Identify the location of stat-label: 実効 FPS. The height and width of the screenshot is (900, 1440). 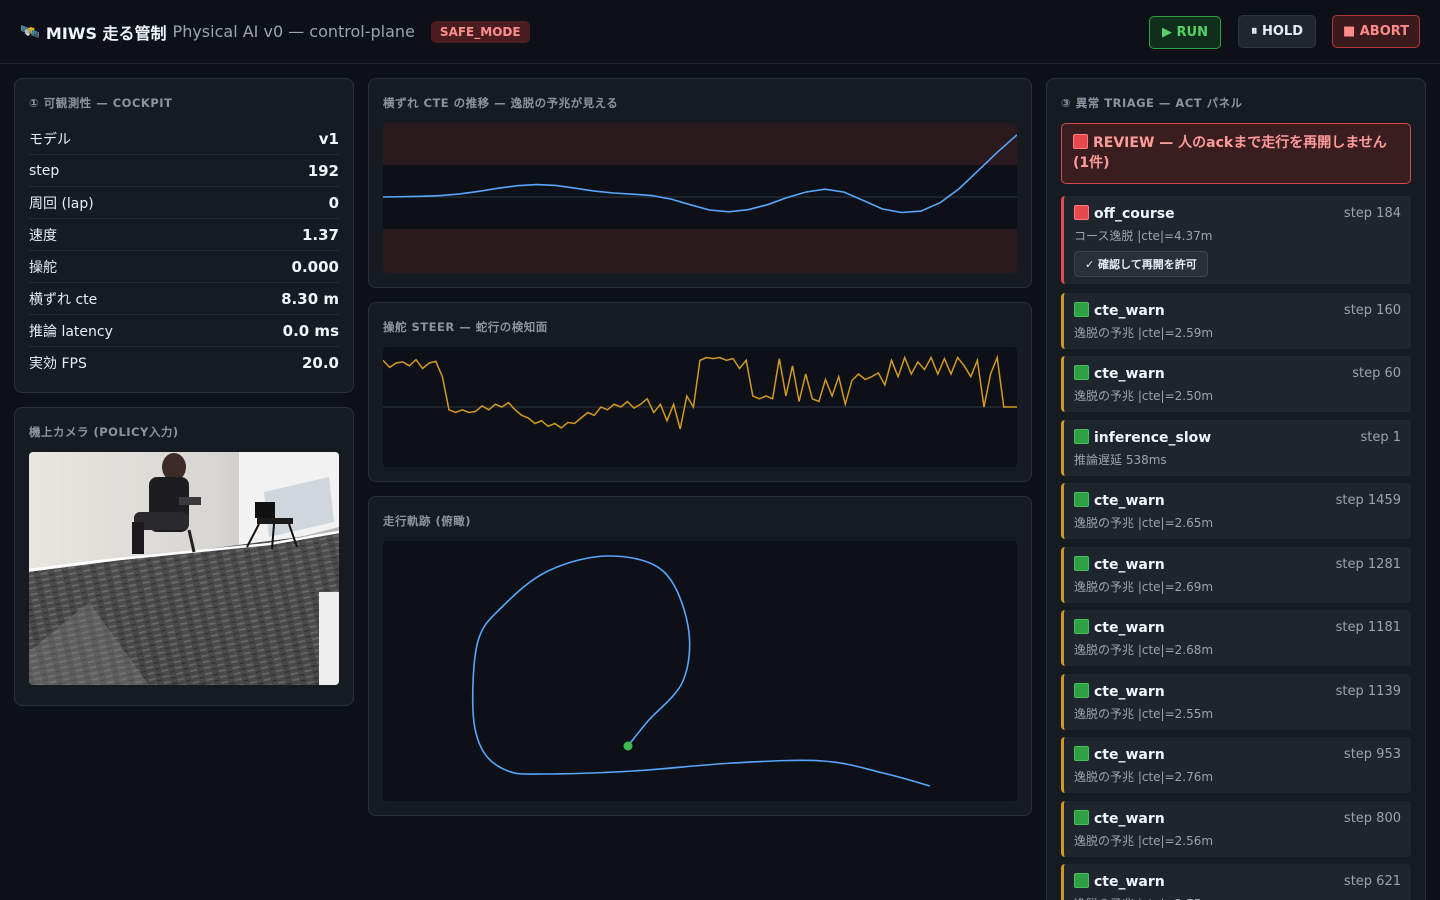
(58, 364).